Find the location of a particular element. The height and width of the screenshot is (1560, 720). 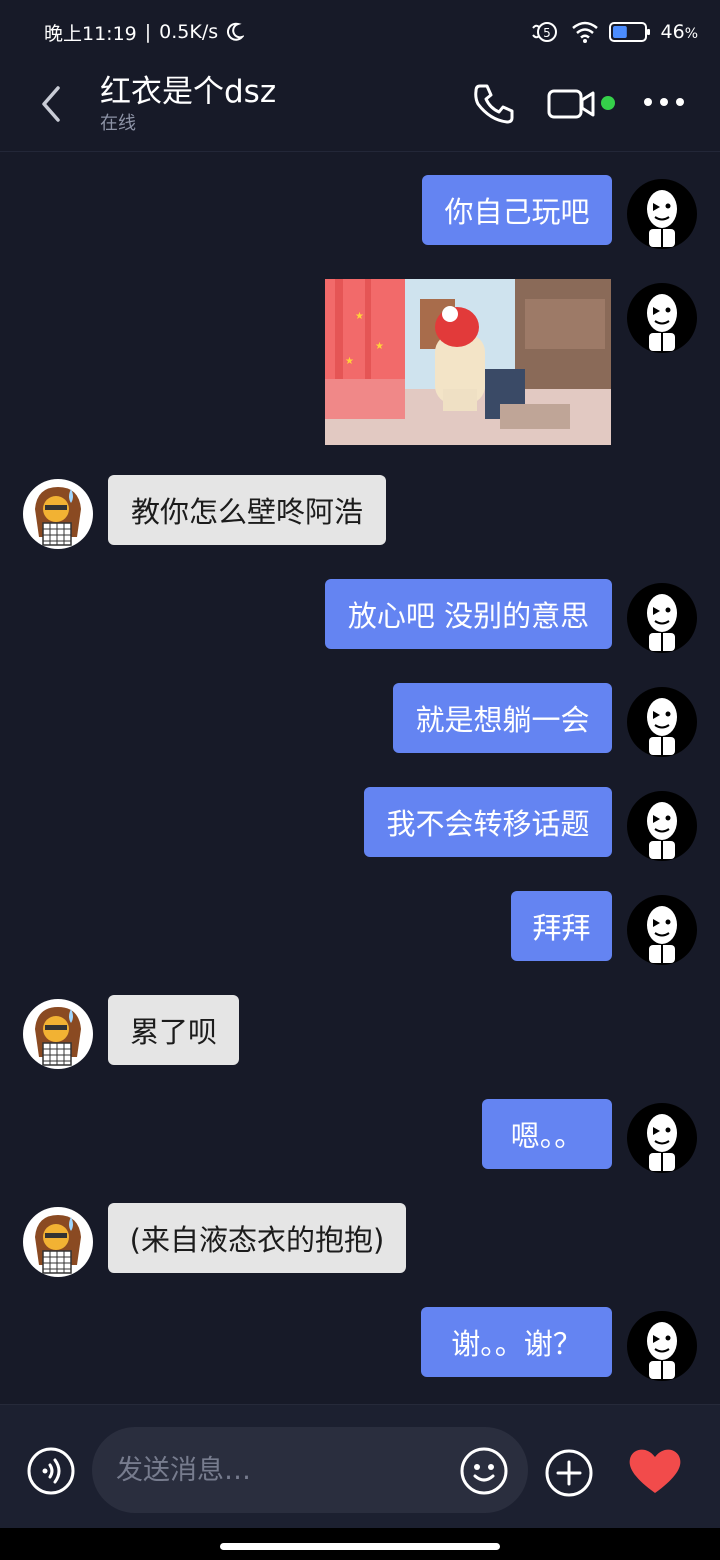

battery-percent: 46% is located at coordinates (680, 32).